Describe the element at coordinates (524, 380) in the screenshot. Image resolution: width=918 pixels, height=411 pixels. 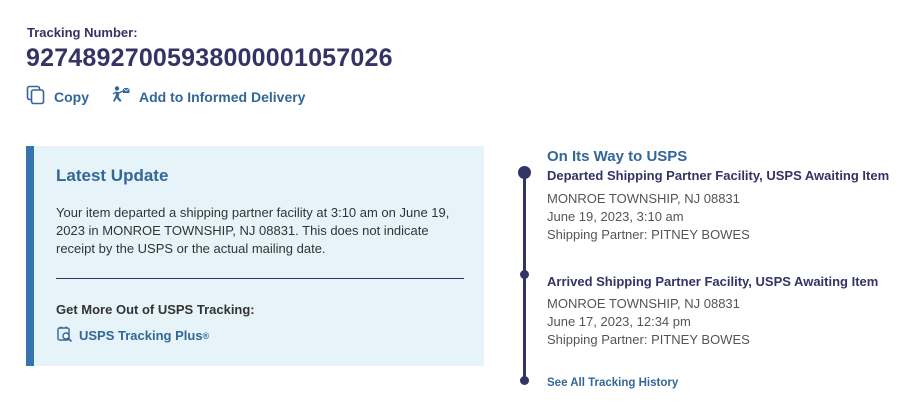
I see `timeline-end-dot` at that location.